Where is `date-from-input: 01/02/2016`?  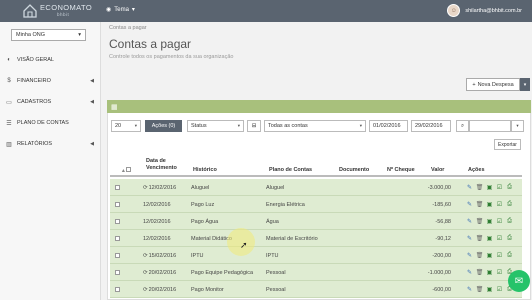
date-from-input: 01/02/2016 is located at coordinates (388, 126).